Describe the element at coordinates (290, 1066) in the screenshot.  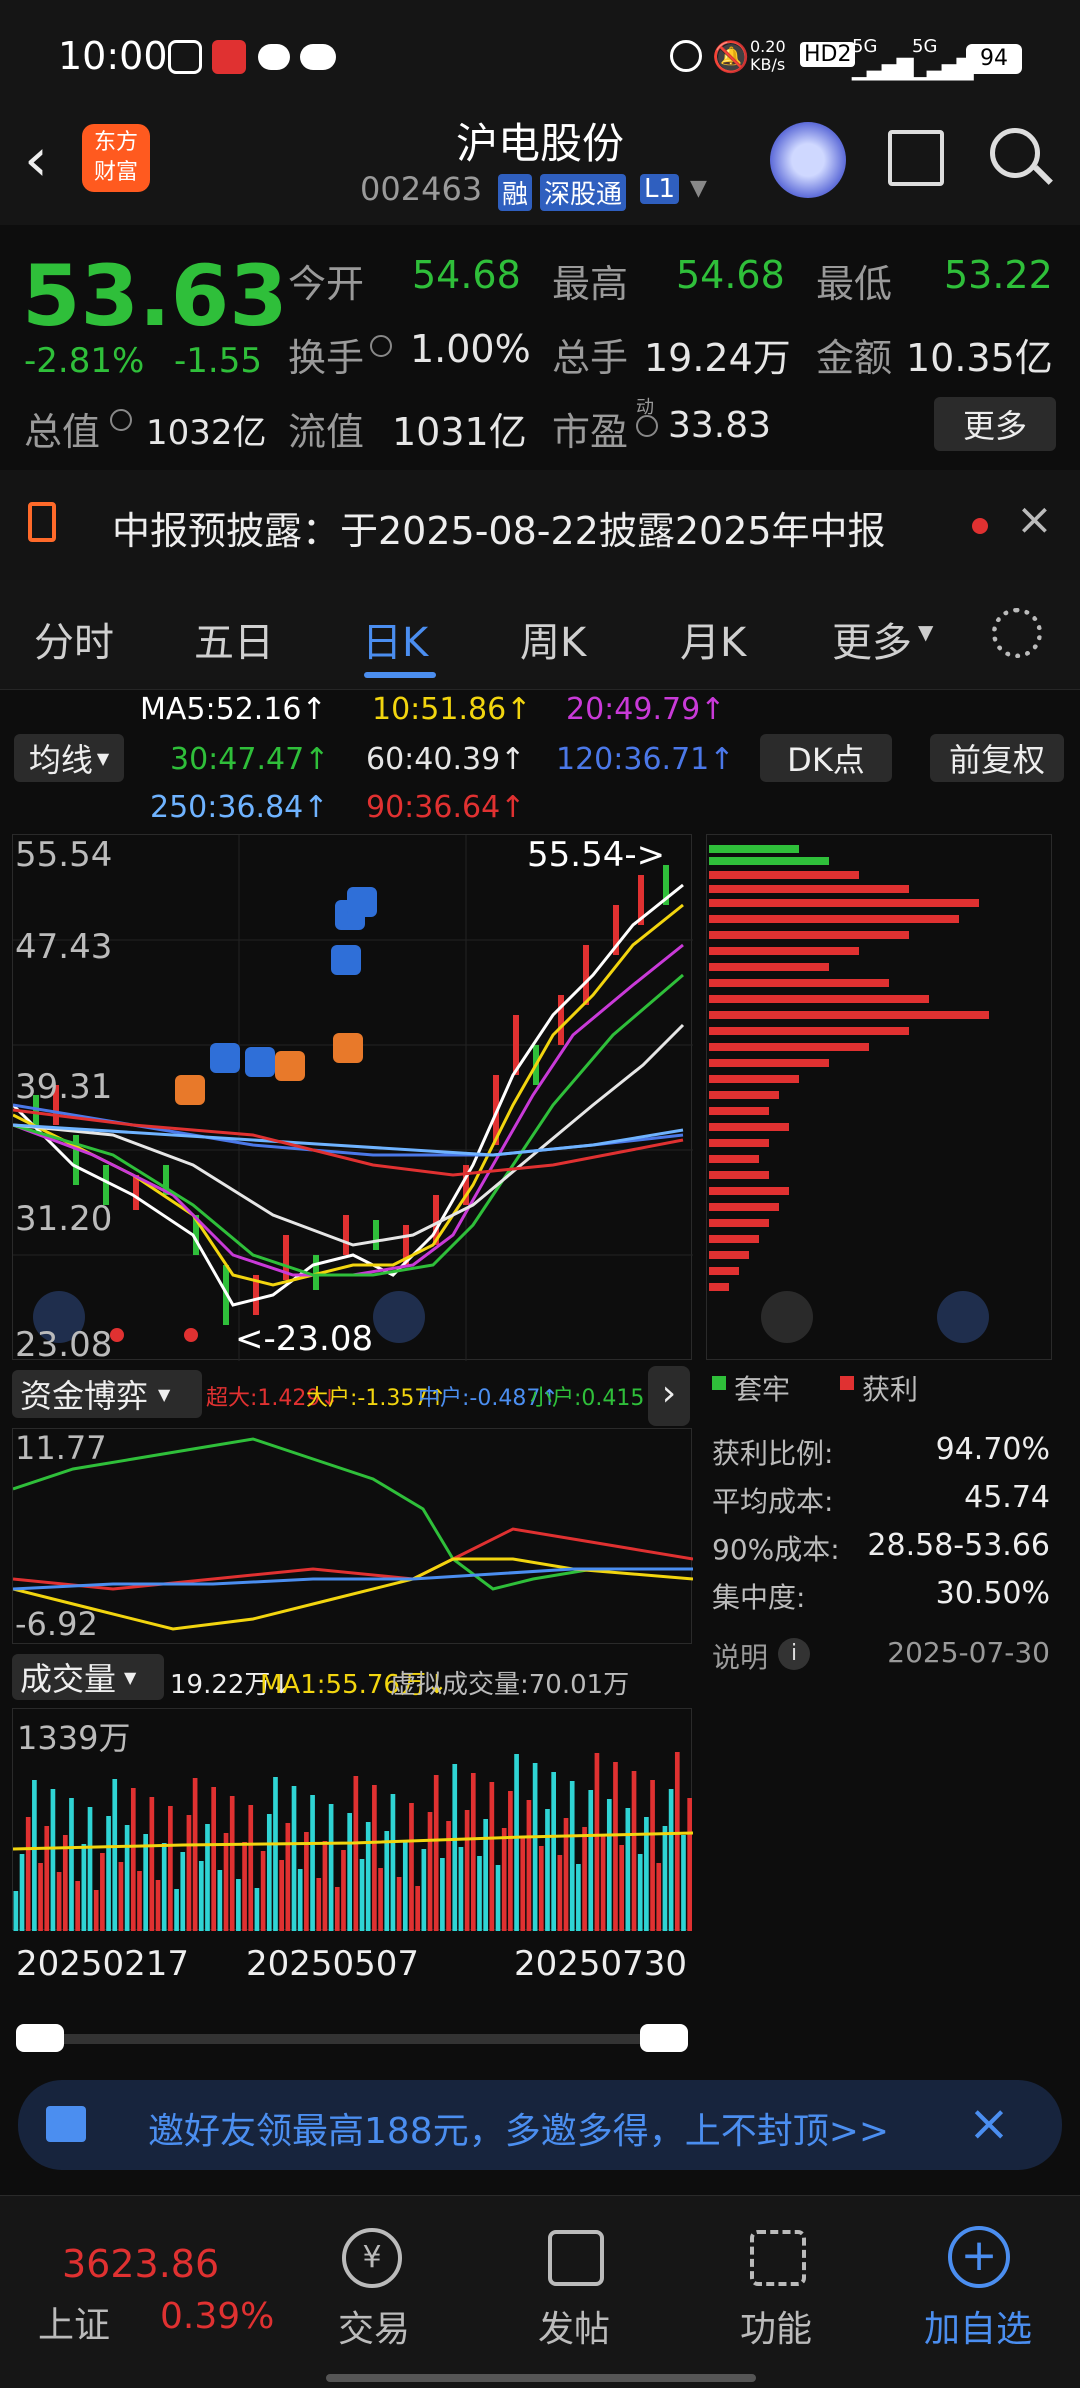
I see `signal-b-marker` at that location.